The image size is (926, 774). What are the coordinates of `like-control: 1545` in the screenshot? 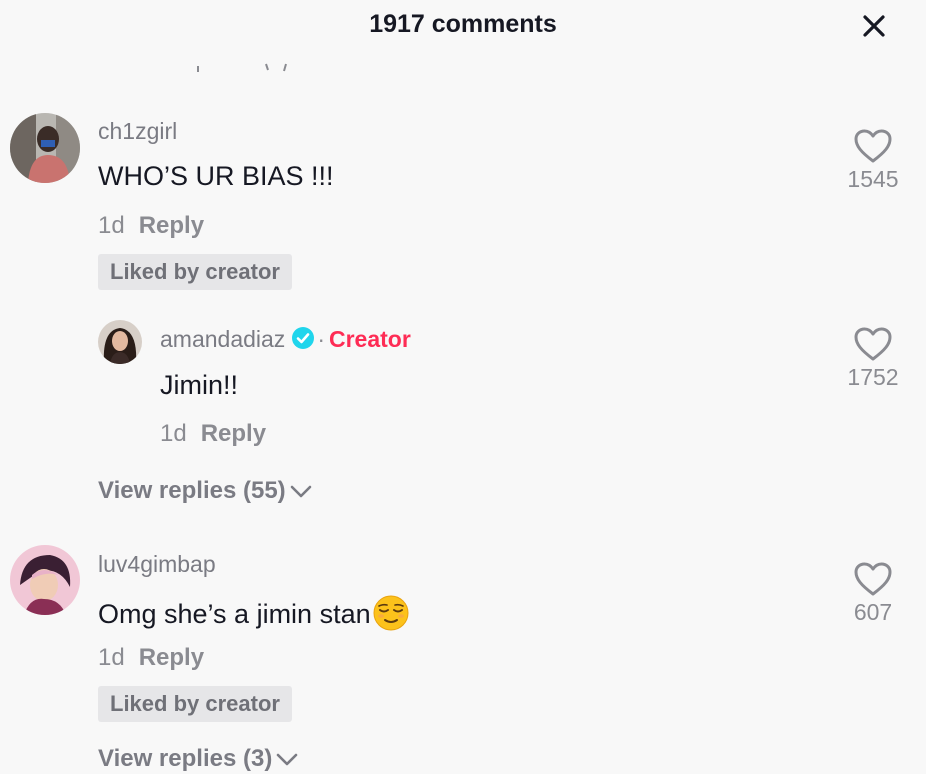 It's located at (873, 160).